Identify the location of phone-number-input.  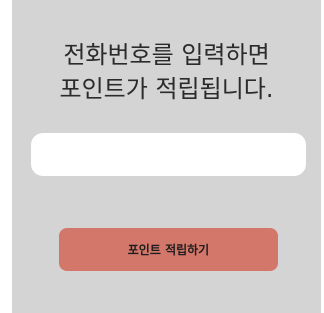
(168, 154).